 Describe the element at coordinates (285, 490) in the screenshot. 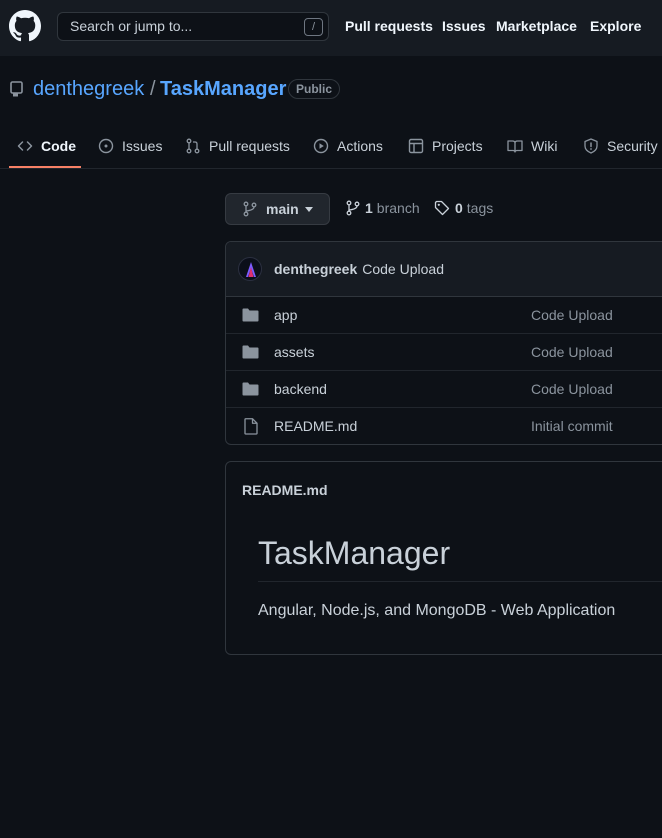

I see `readme-filename: README.md` at that location.